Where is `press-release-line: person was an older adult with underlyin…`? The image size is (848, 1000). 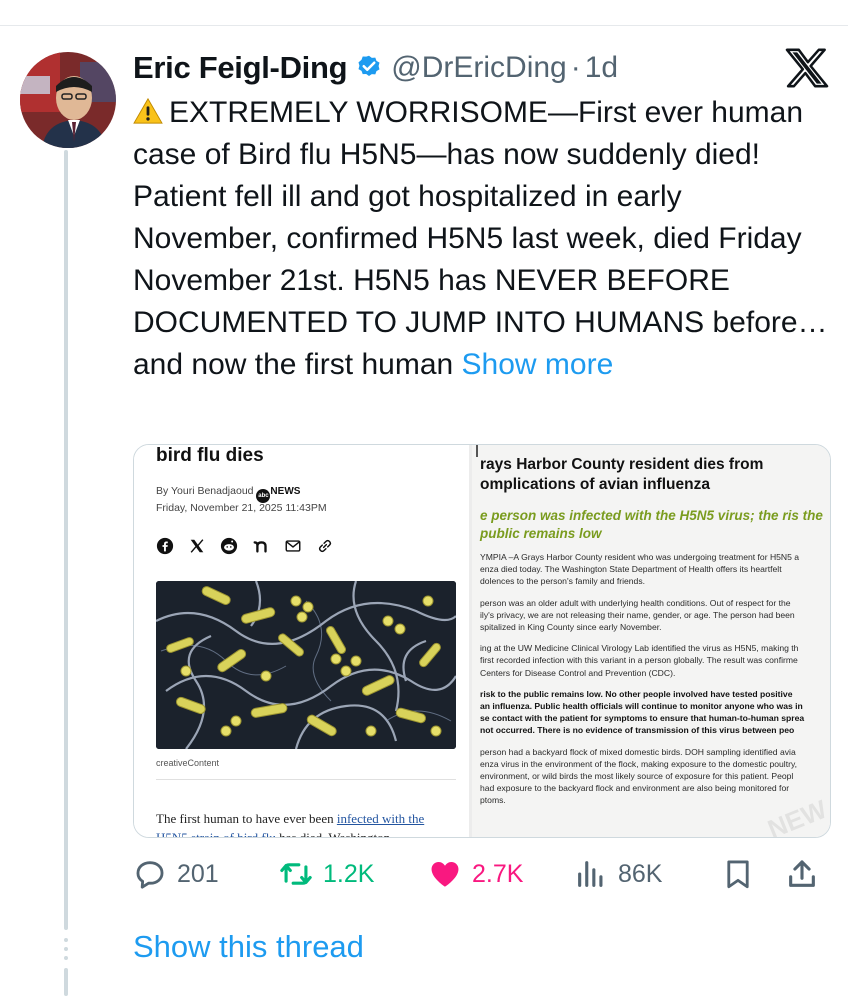
press-release-line: person was an older adult with underlyin… is located at coordinates (635, 602).